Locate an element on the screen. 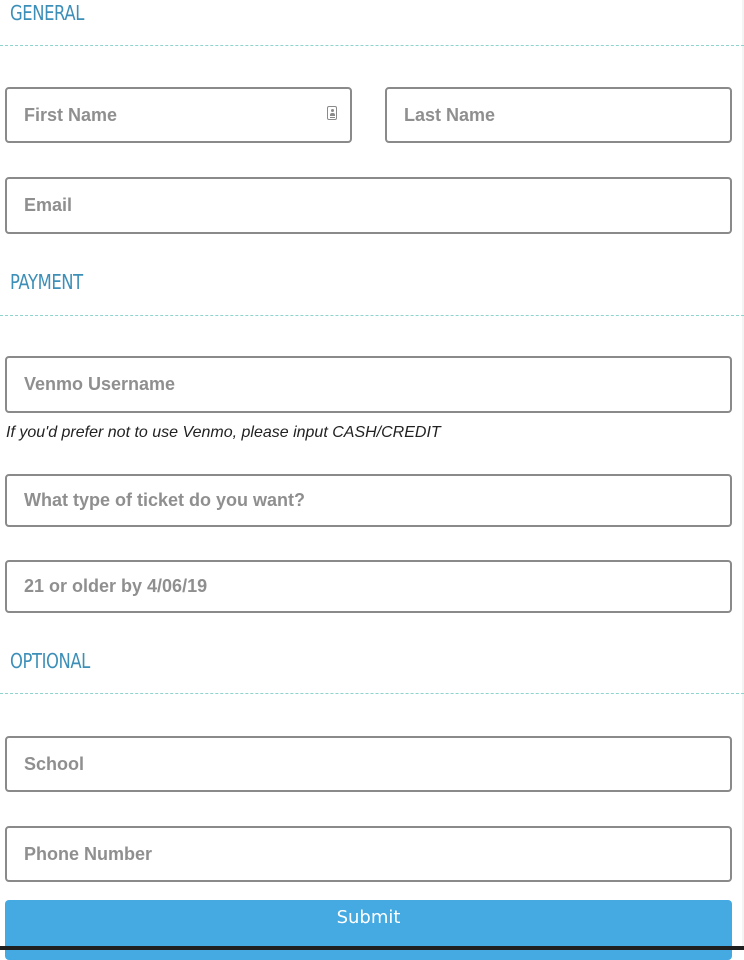 The height and width of the screenshot is (960, 744). section-title-payment: PAYMENT is located at coordinates (46, 282).